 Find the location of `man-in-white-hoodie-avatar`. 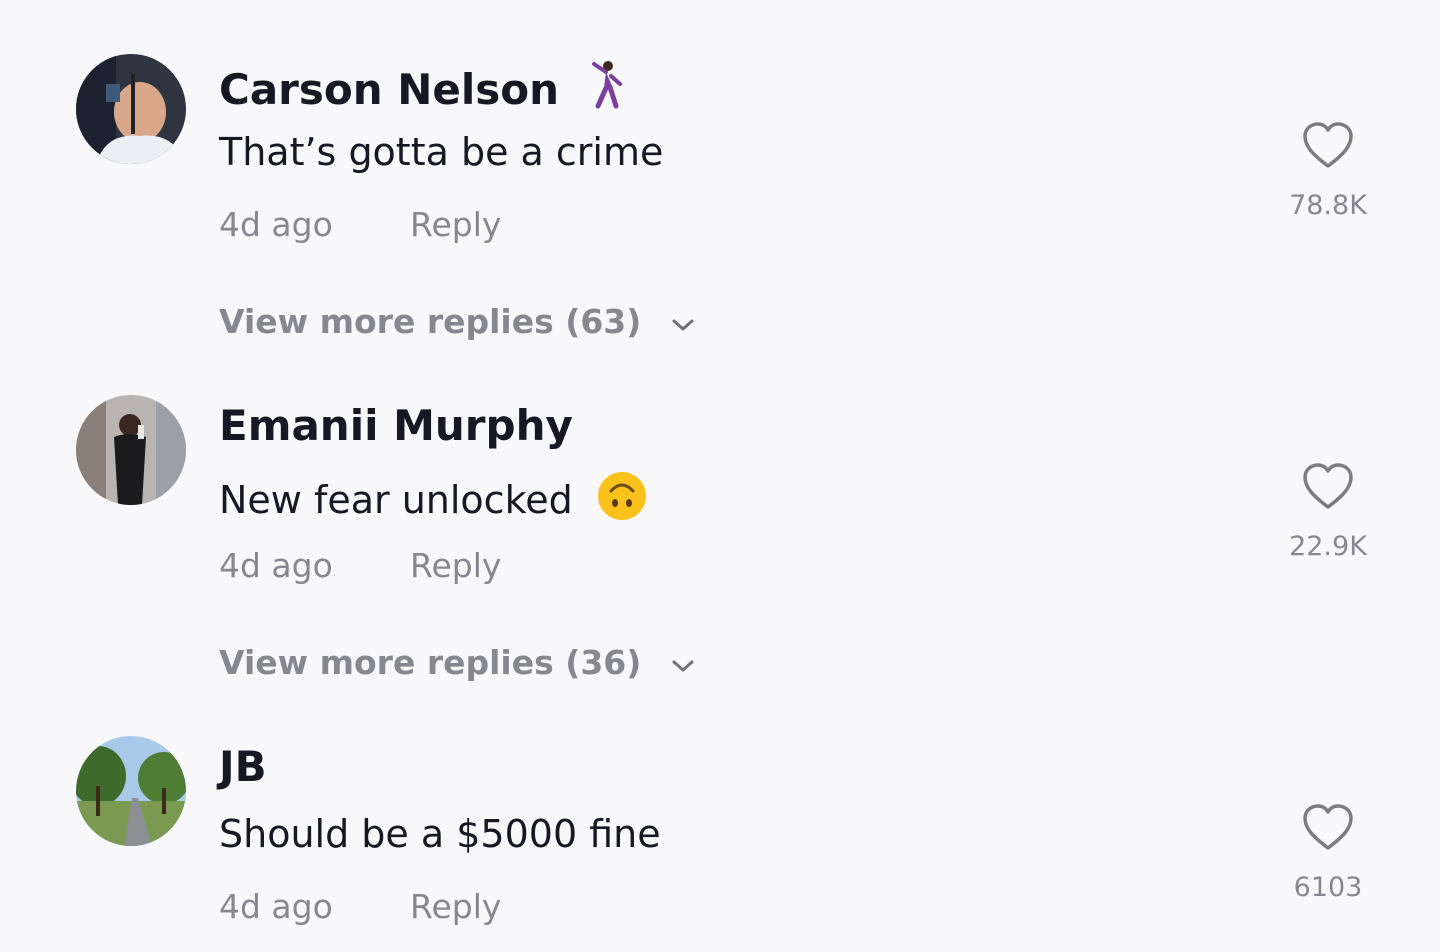

man-in-white-hoodie-avatar is located at coordinates (131, 109).